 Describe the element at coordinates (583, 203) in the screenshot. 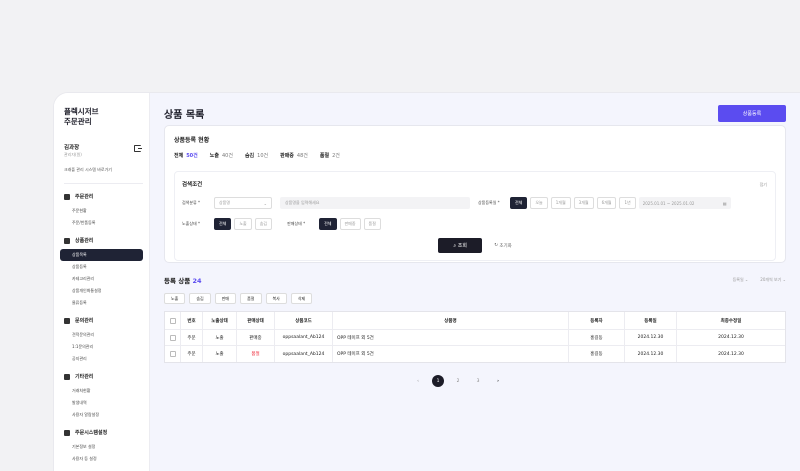

I see `date-range-3m: 3개월` at that location.